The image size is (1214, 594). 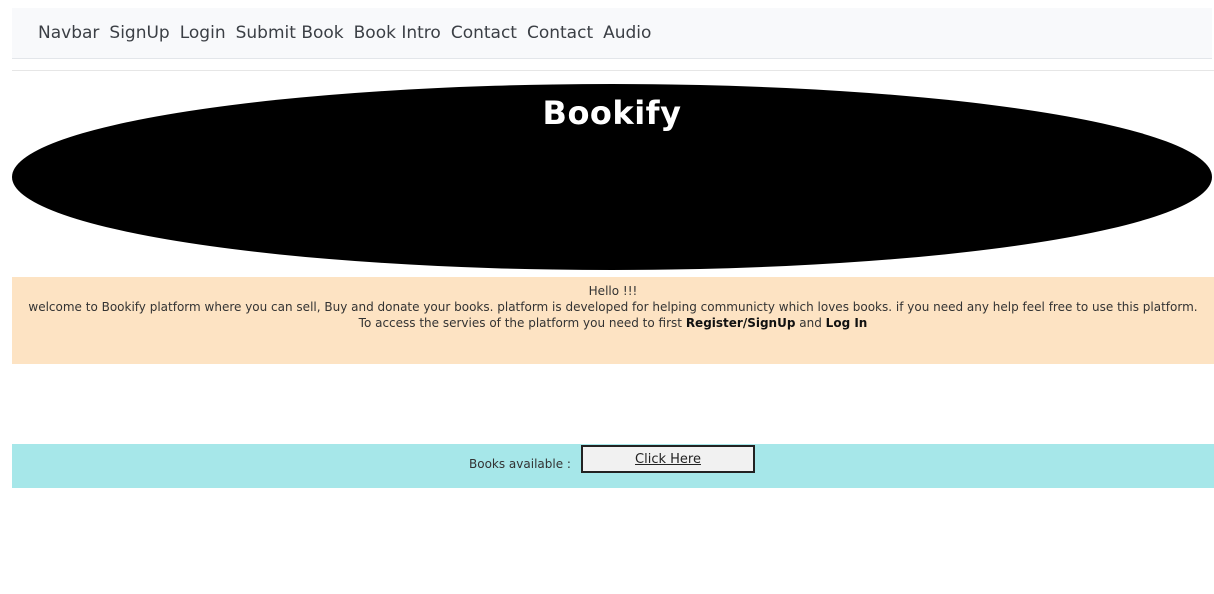 What do you see at coordinates (484, 33) in the screenshot?
I see `nav-link-contact: Contact` at bounding box center [484, 33].